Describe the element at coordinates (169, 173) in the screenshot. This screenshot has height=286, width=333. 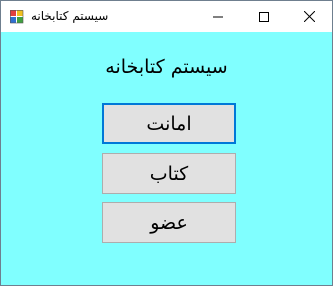
I see `book-button: کتاب` at that location.